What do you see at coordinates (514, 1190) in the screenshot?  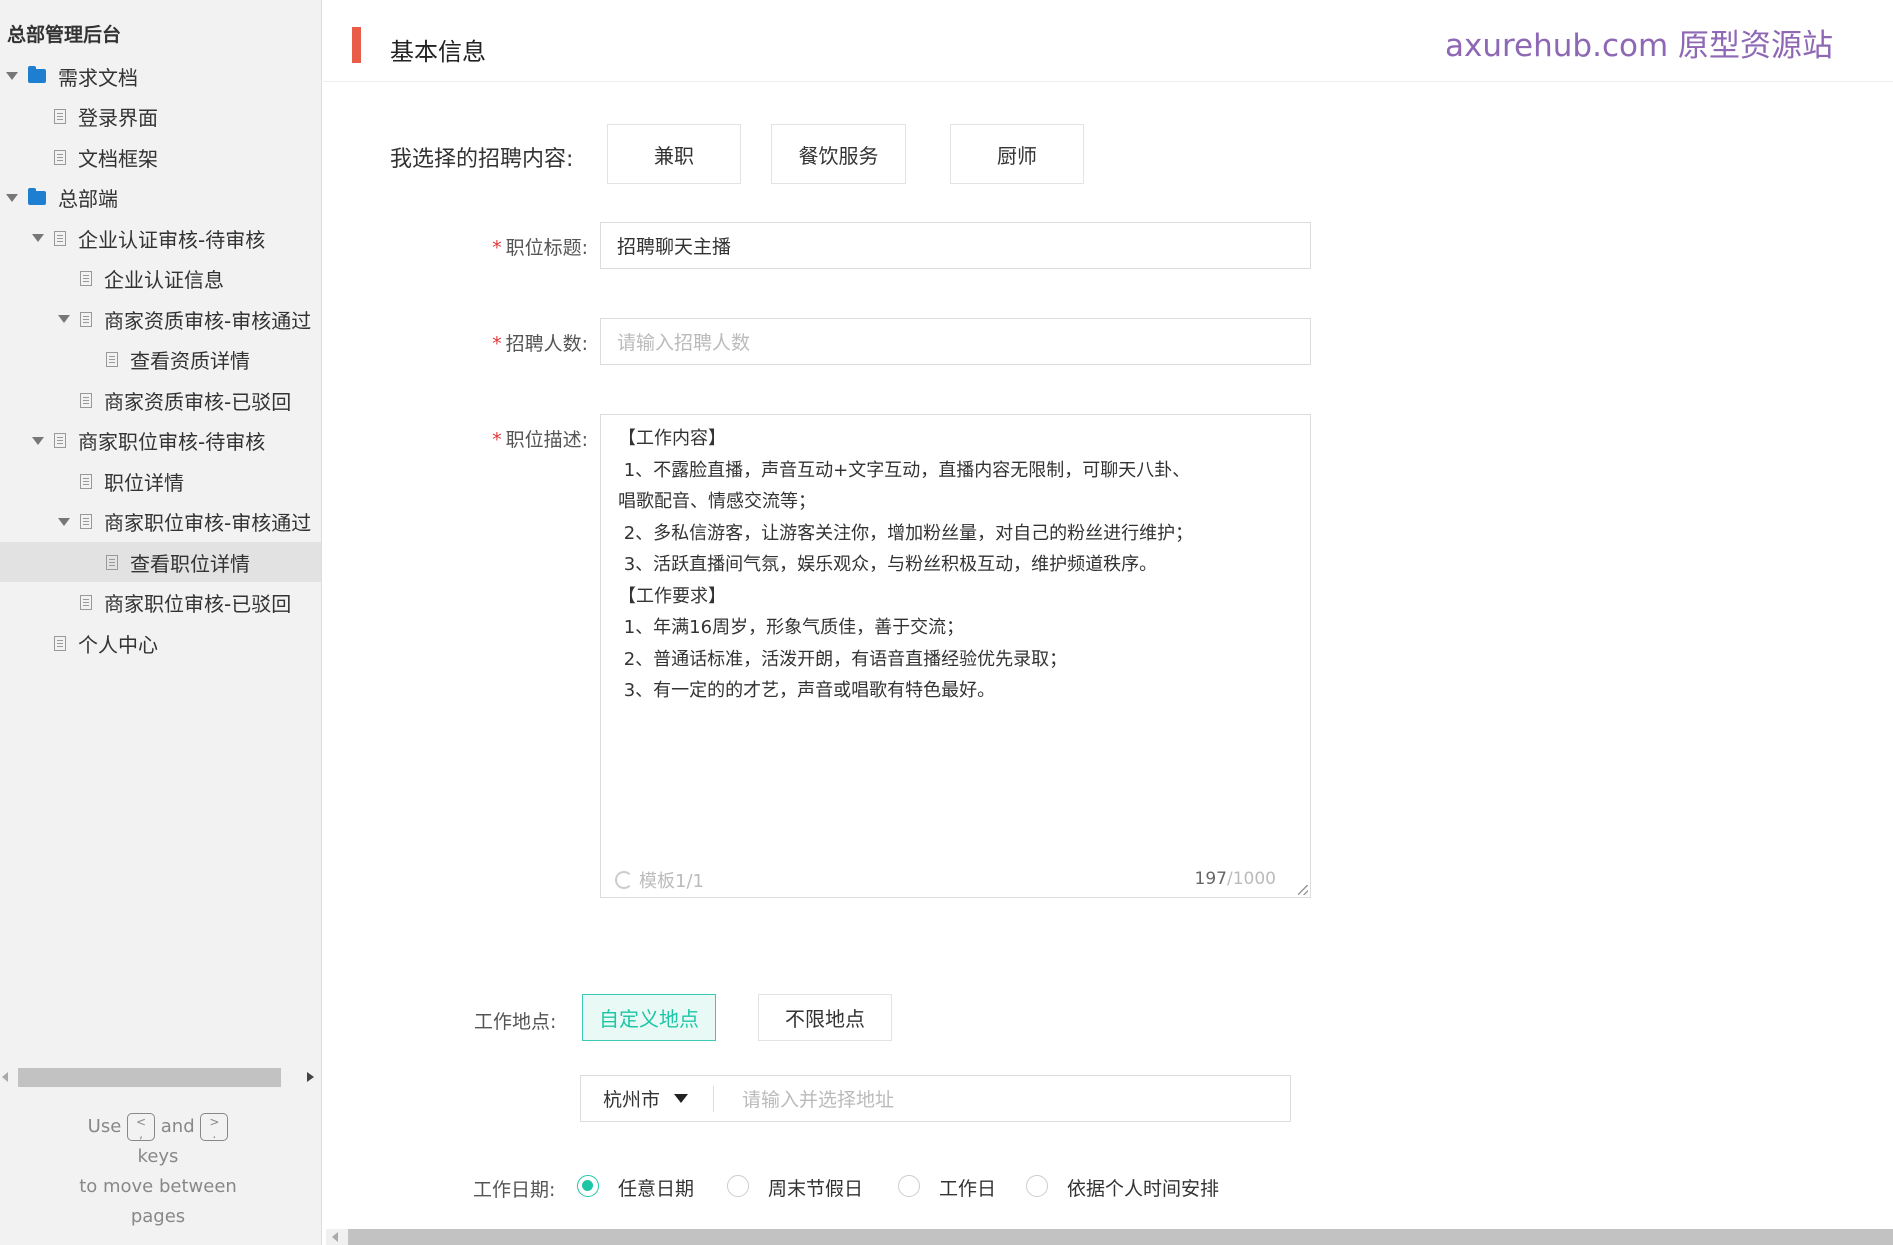 I see `date-label: 工作日期:` at bounding box center [514, 1190].